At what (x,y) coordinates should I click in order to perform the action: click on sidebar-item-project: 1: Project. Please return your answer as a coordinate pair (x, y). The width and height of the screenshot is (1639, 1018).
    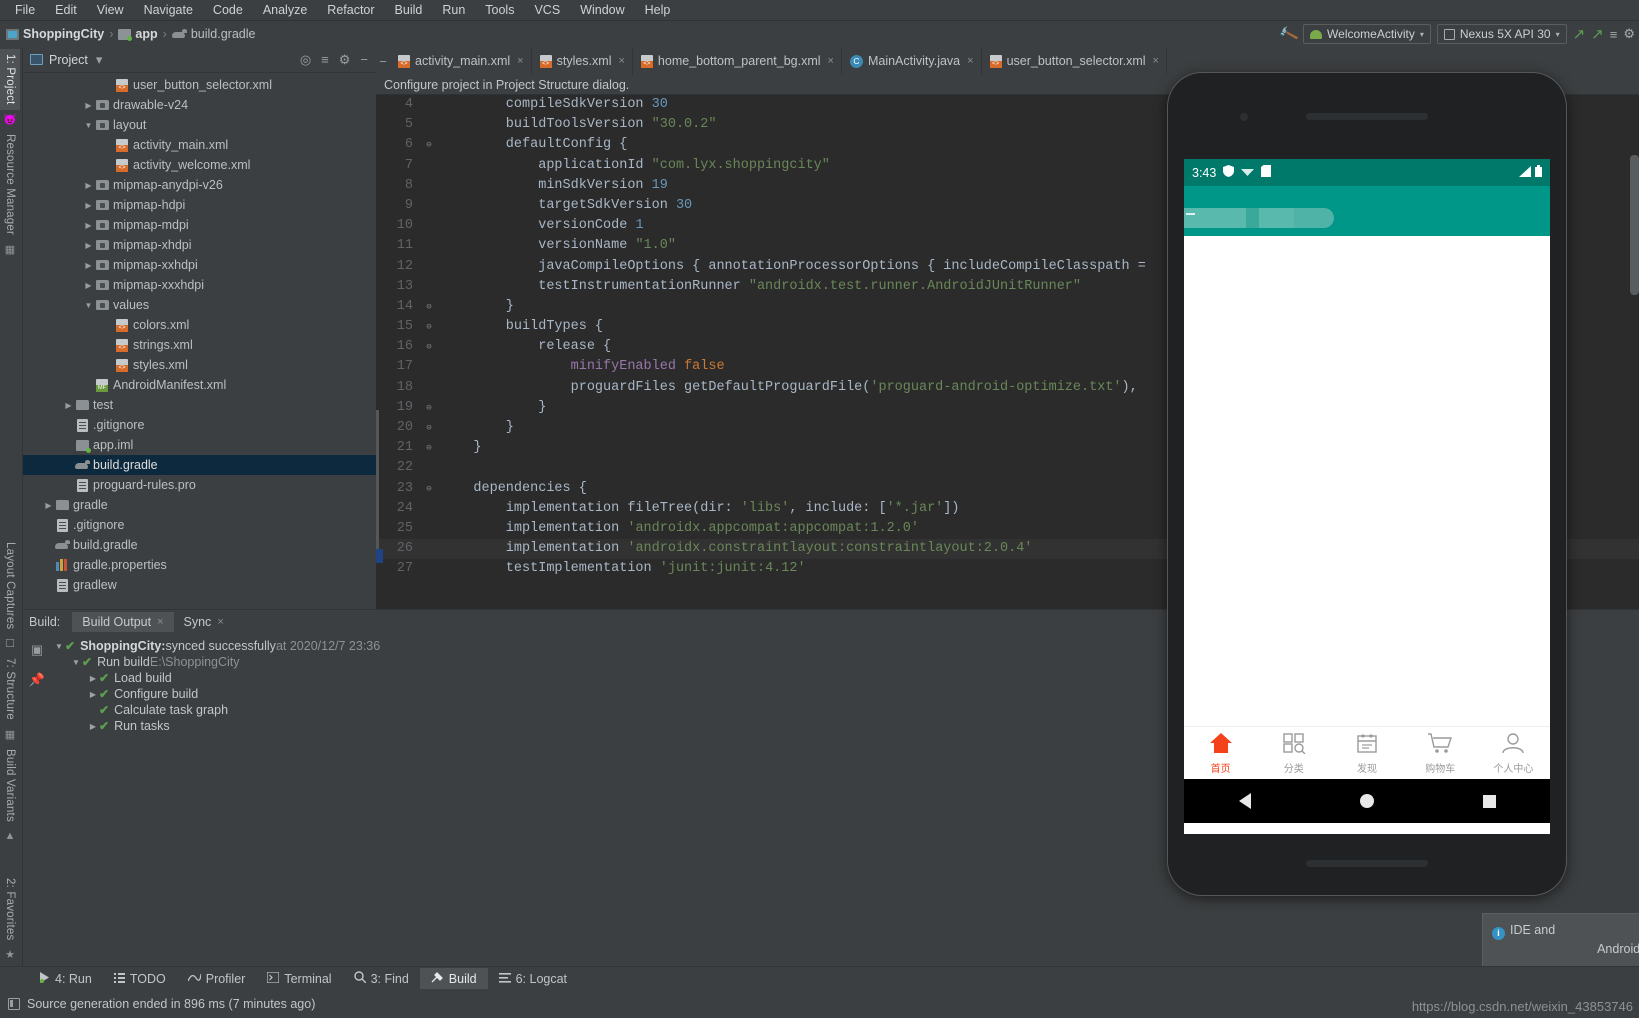
    Looking at the image, I should click on (10, 79).